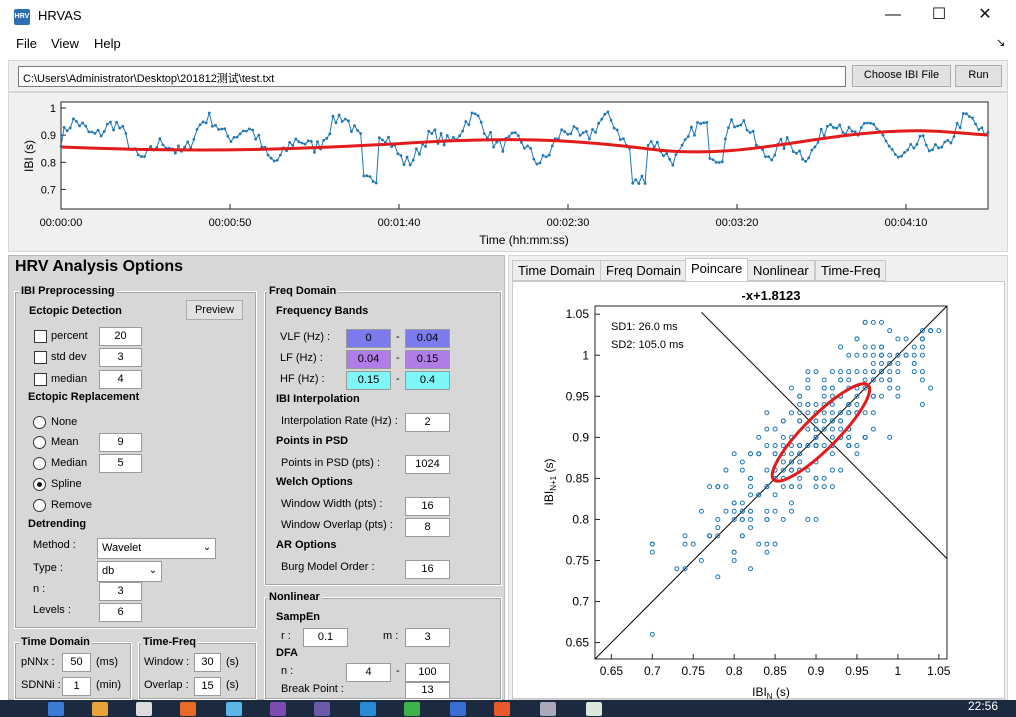  I want to click on interpolation-rate-field: 2, so click(427, 422).